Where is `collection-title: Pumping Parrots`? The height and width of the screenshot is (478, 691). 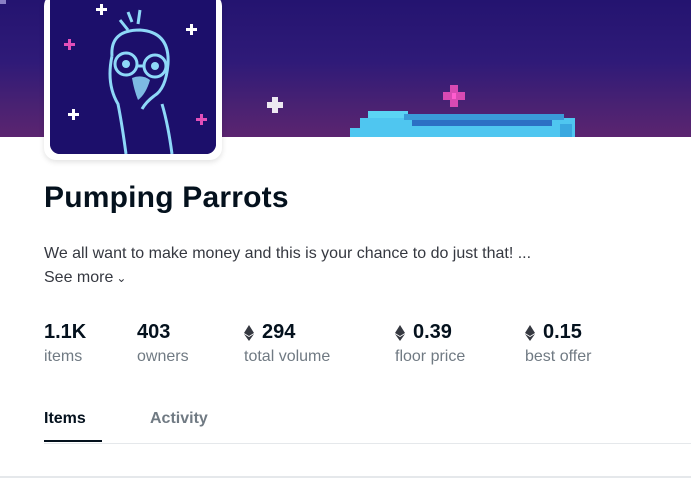 collection-title: Pumping Parrots is located at coordinates (166, 197).